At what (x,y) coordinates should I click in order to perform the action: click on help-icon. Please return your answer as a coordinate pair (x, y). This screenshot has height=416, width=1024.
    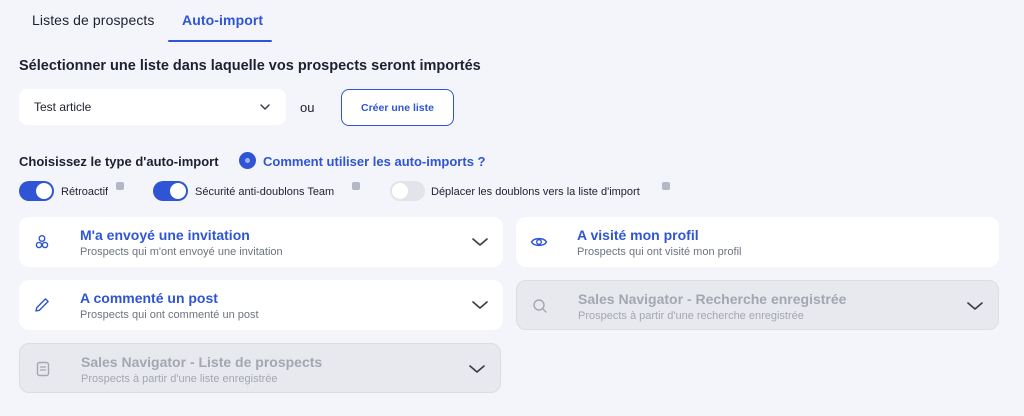
    Looking at the image, I should click on (247, 160).